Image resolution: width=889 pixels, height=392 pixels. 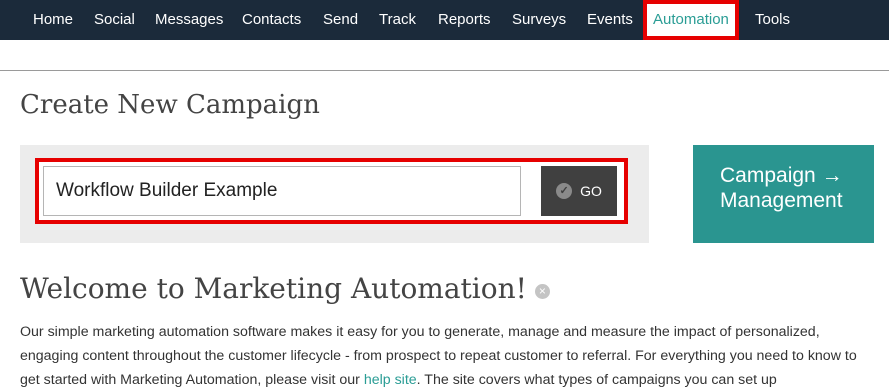 What do you see at coordinates (282, 191) in the screenshot?
I see `campaign-name-input` at bounding box center [282, 191].